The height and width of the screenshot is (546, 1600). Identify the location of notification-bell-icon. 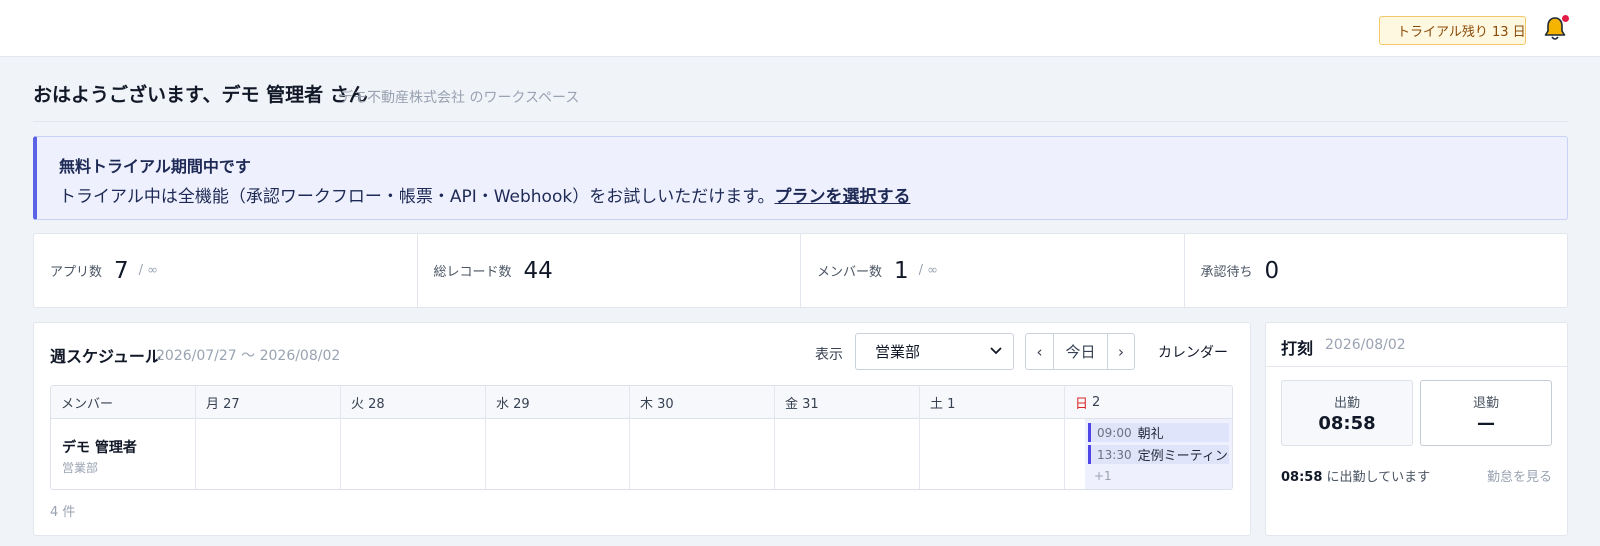
(1556, 28).